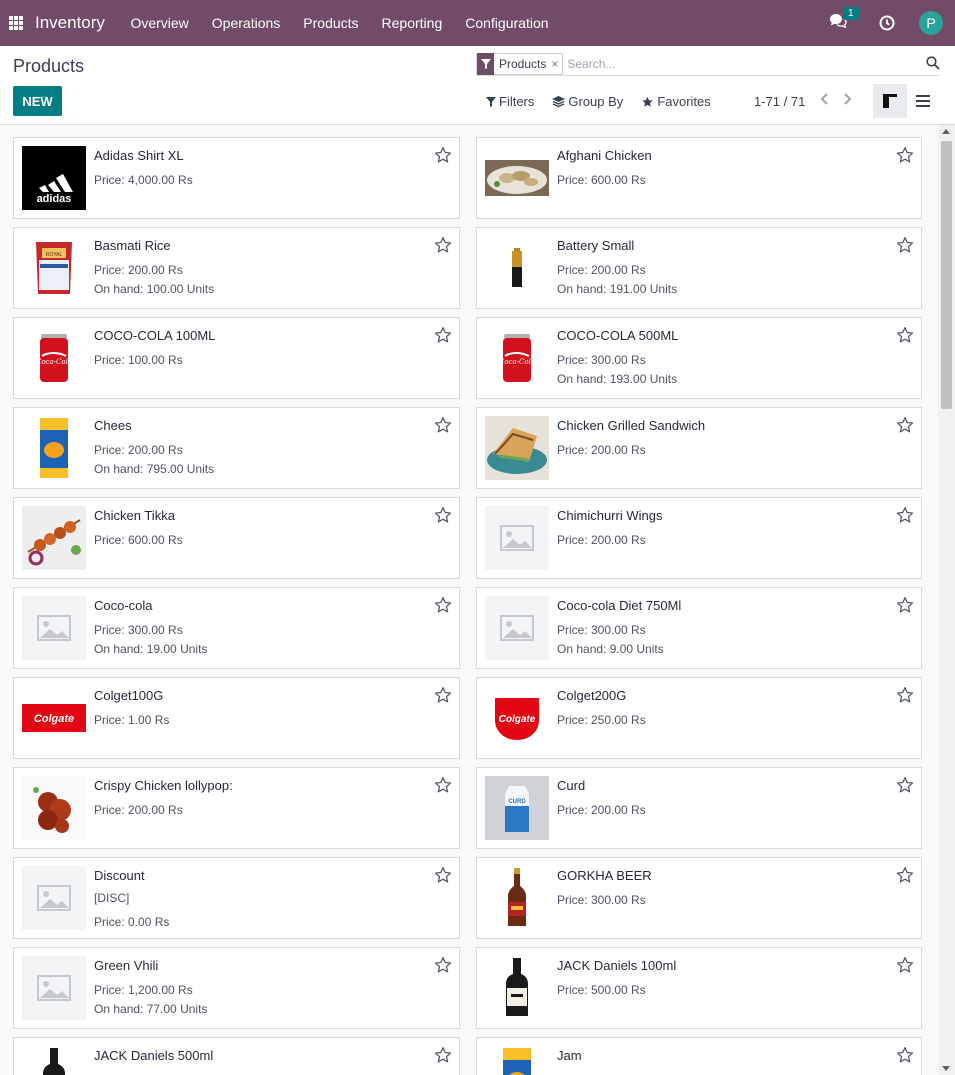 The width and height of the screenshot is (955, 1075). Describe the element at coordinates (245, 23) in the screenshot. I see `menu-operations: Operations` at that location.